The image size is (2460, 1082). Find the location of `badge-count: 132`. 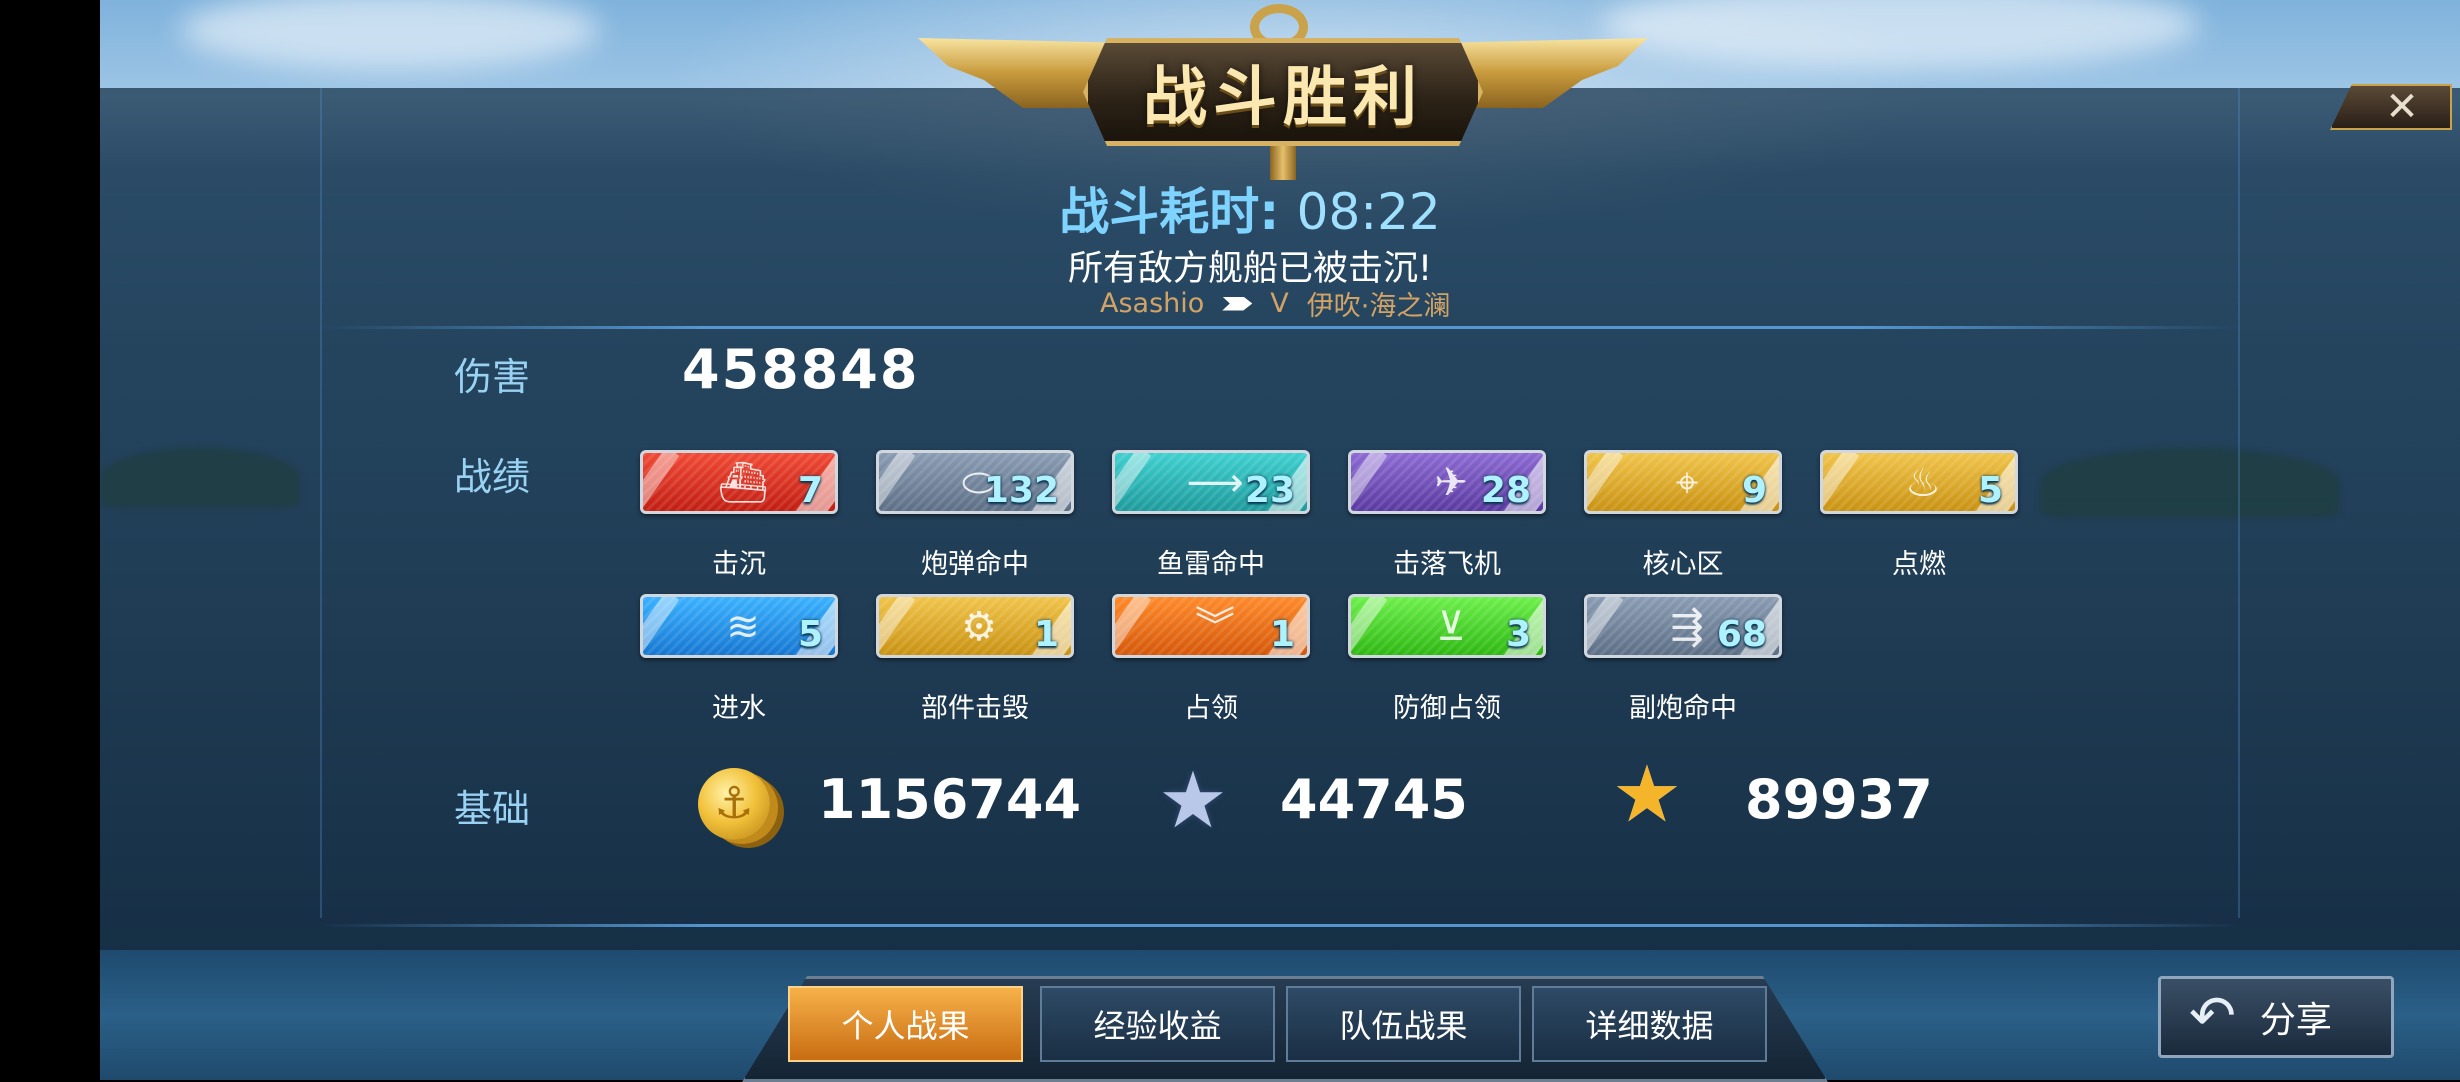

badge-count: 132 is located at coordinates (1021, 490).